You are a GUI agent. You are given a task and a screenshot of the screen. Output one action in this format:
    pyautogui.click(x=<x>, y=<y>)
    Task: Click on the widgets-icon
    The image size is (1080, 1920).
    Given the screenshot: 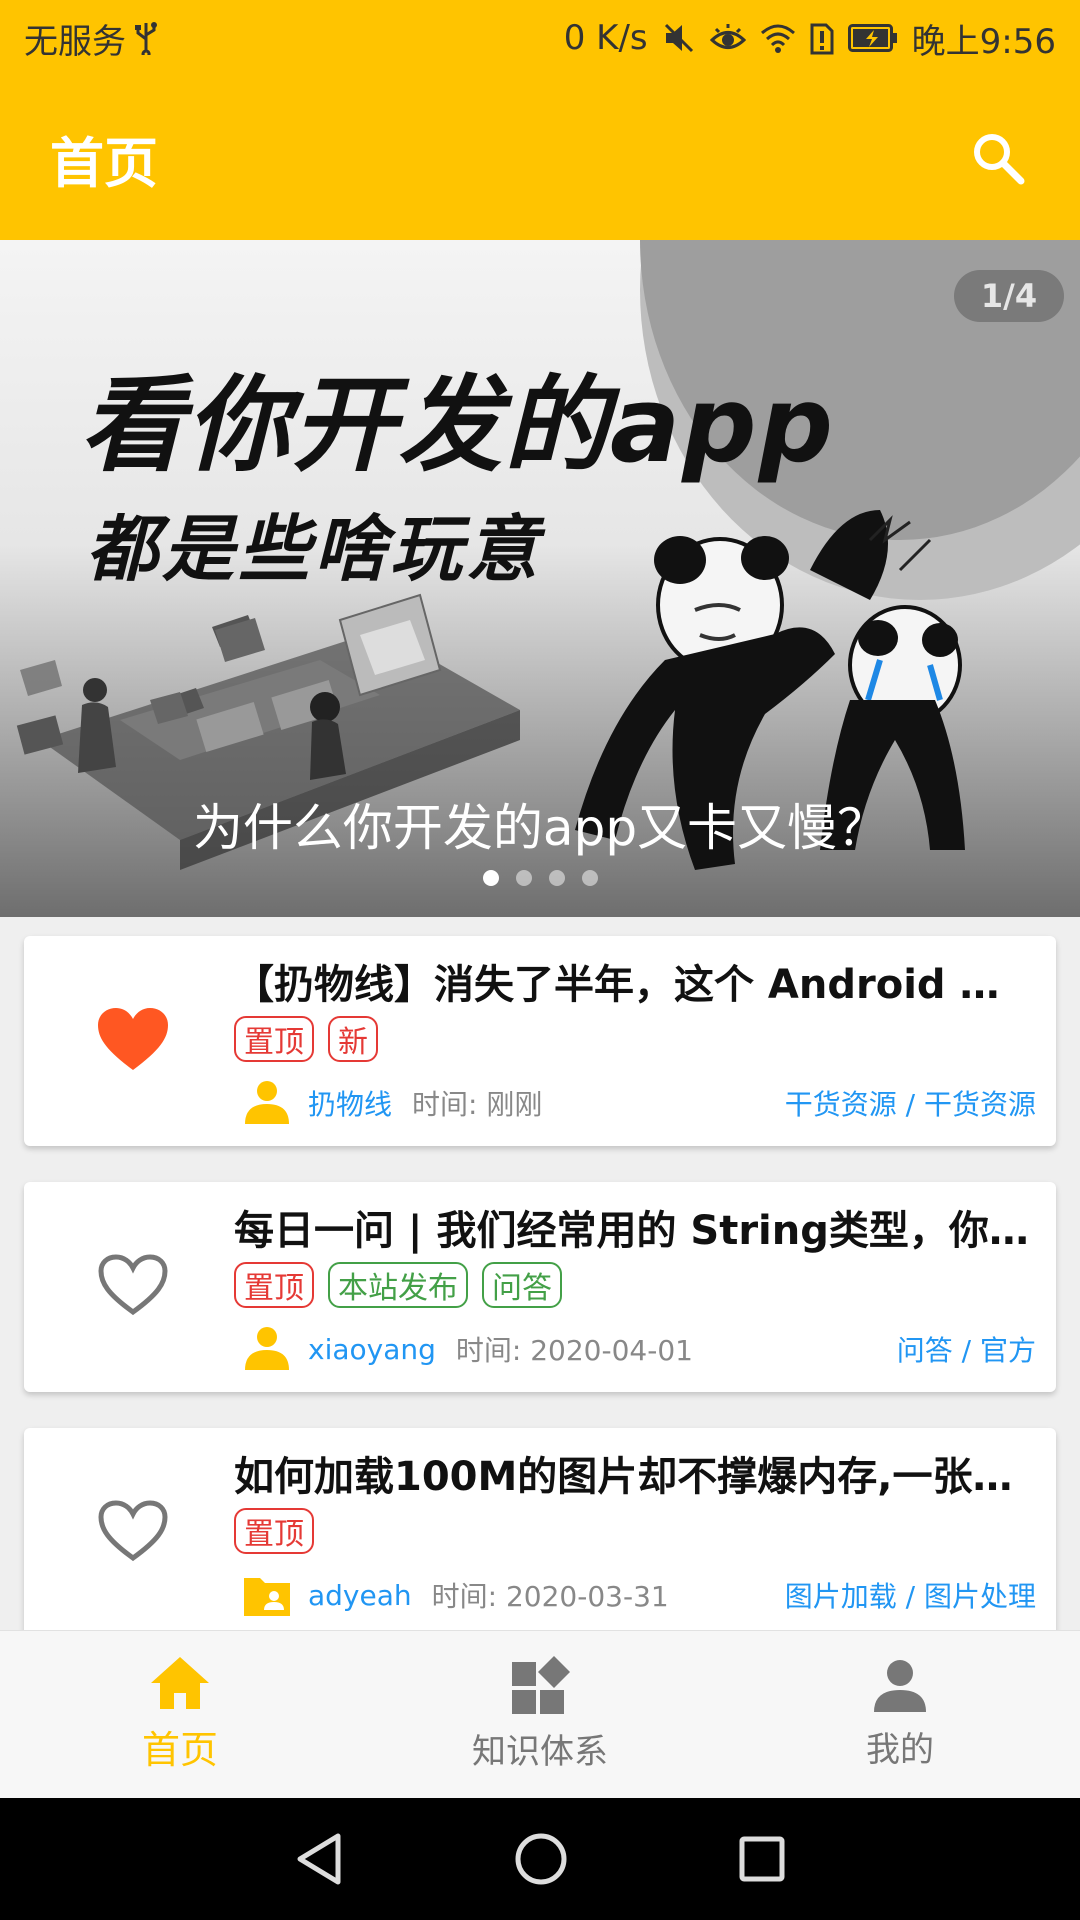 What is the action you would take?
    pyautogui.click(x=541, y=1685)
    